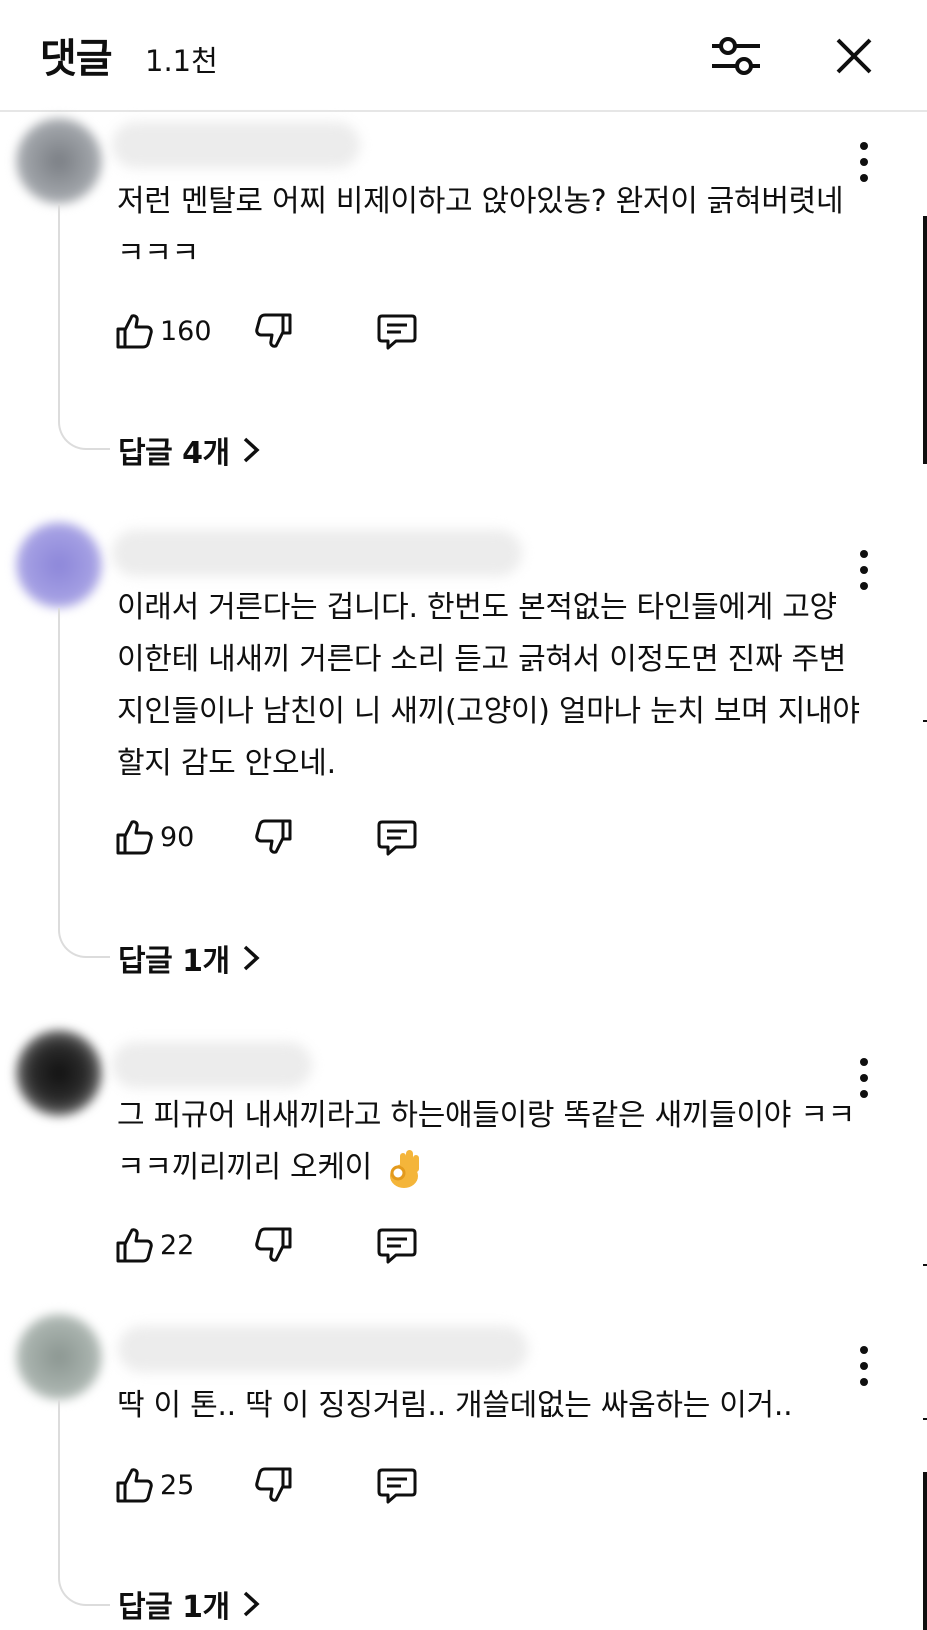 The height and width of the screenshot is (1630, 927). I want to click on close-icon, so click(854, 56).